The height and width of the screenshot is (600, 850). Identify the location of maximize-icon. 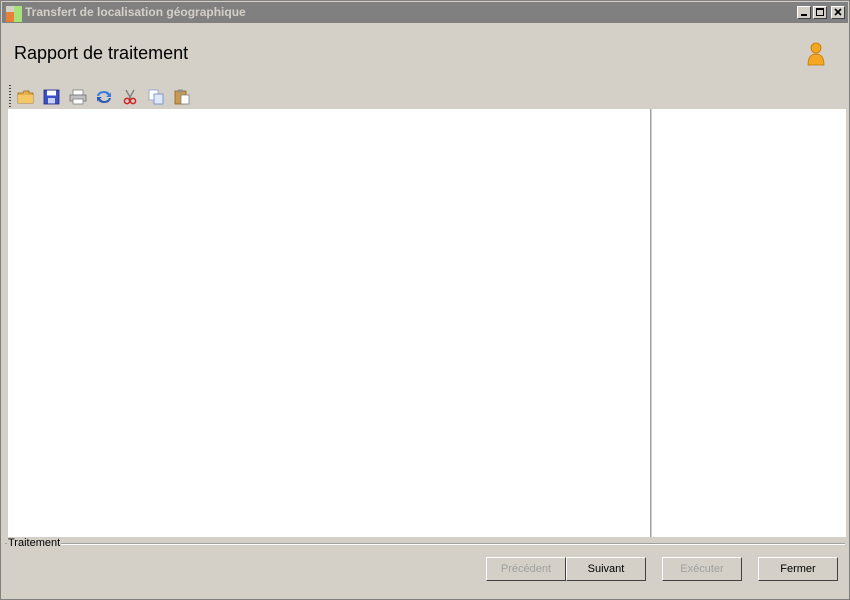
(820, 12).